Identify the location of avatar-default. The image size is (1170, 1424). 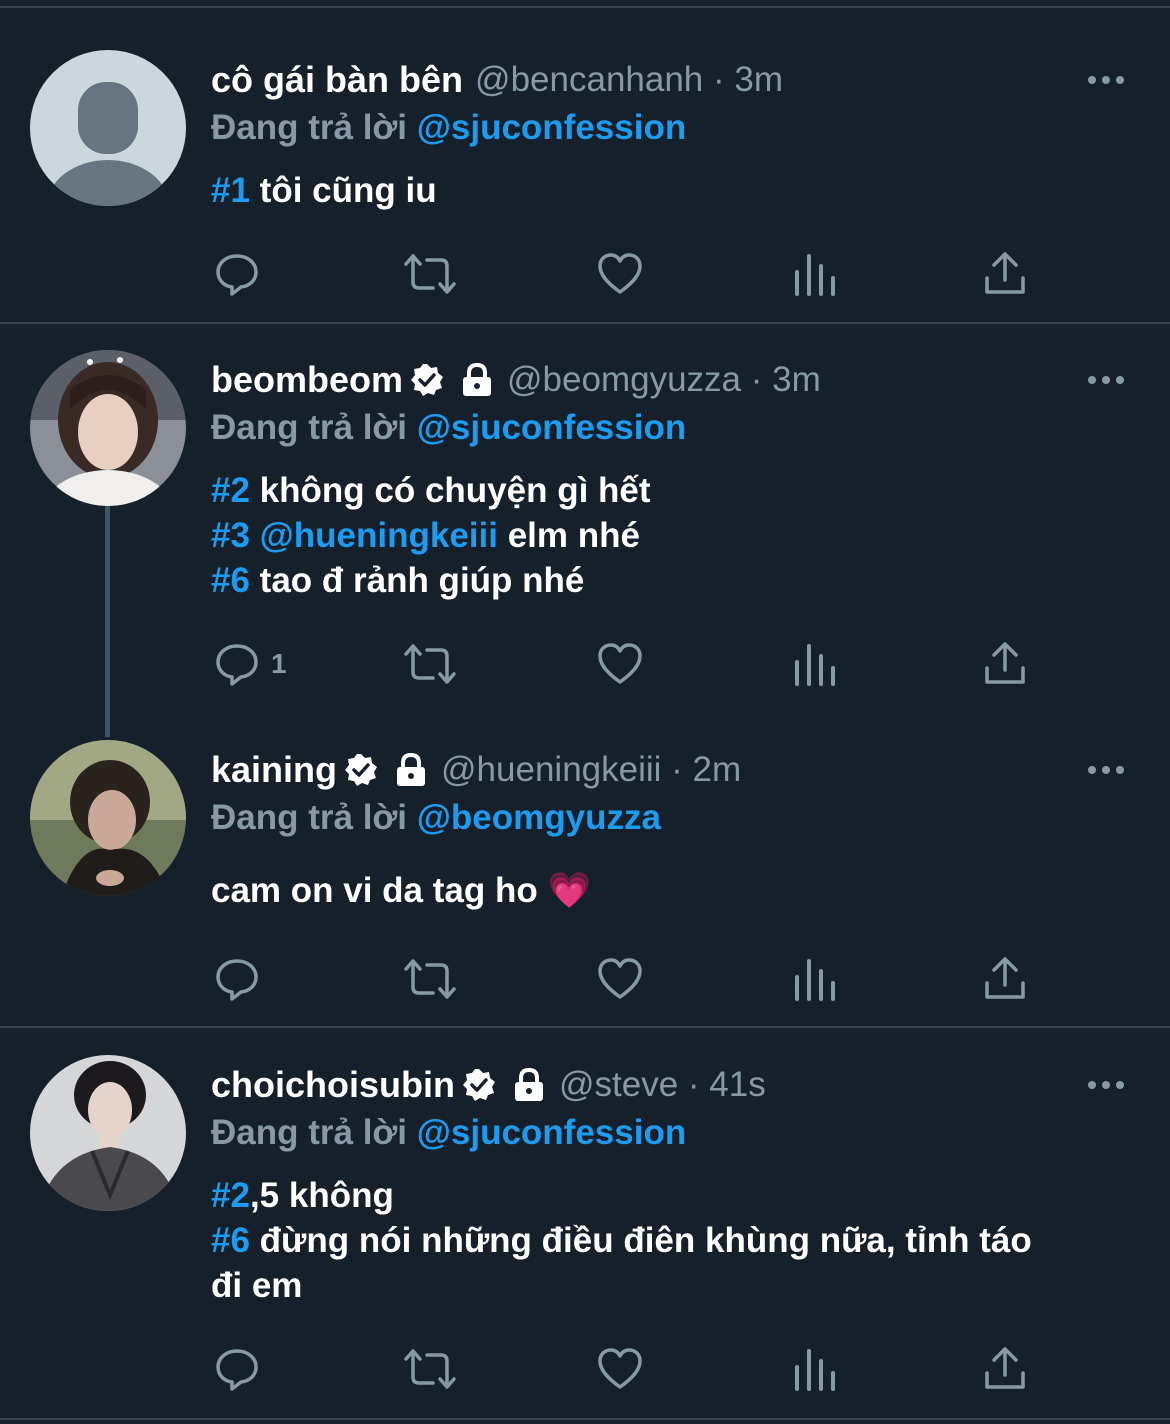
(108, 128).